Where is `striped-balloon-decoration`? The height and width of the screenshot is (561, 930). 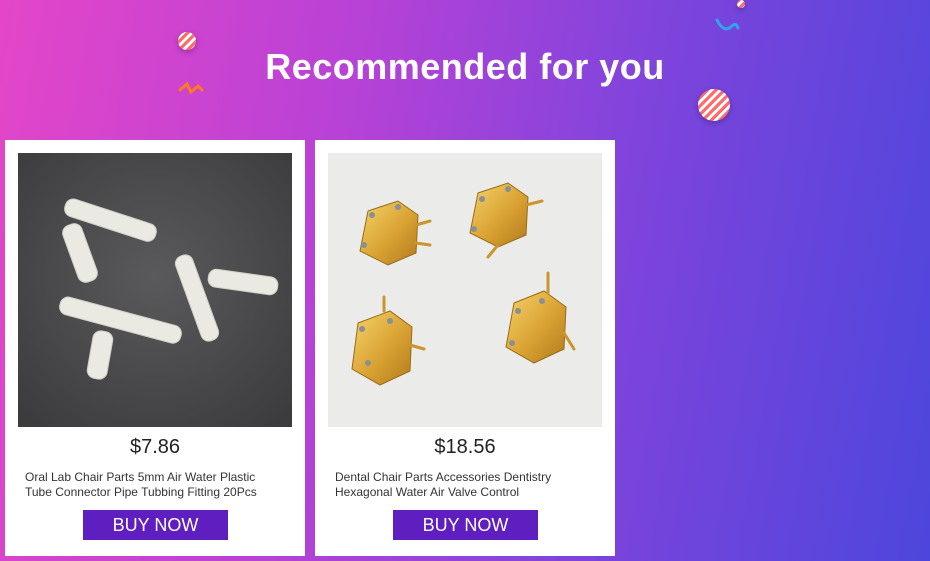
striped-balloon-decoration is located at coordinates (714, 105).